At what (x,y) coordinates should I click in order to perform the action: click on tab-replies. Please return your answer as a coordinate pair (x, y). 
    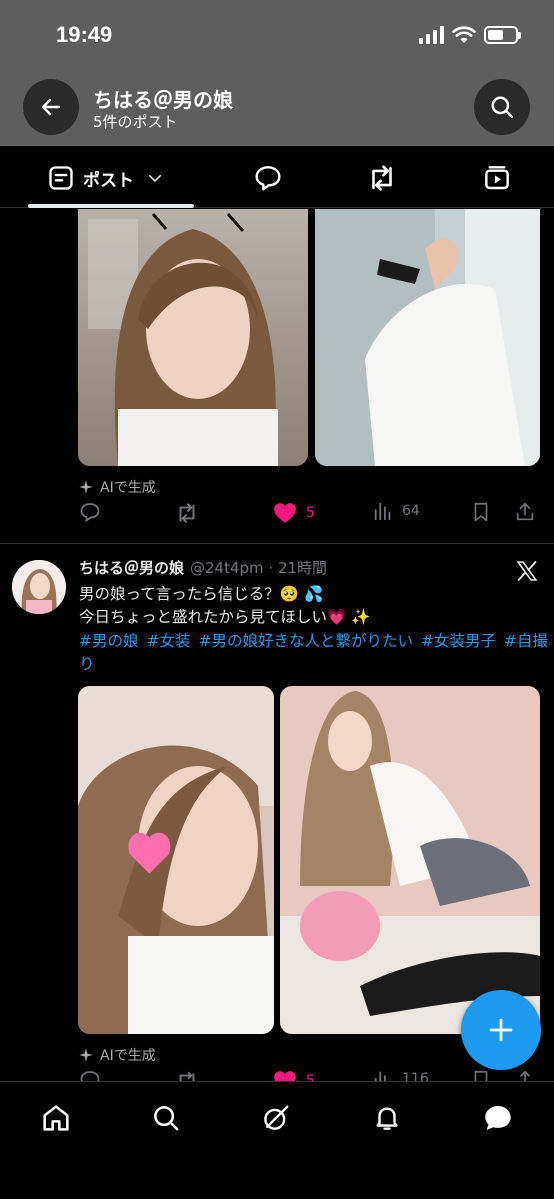
    Looking at the image, I should click on (268, 178).